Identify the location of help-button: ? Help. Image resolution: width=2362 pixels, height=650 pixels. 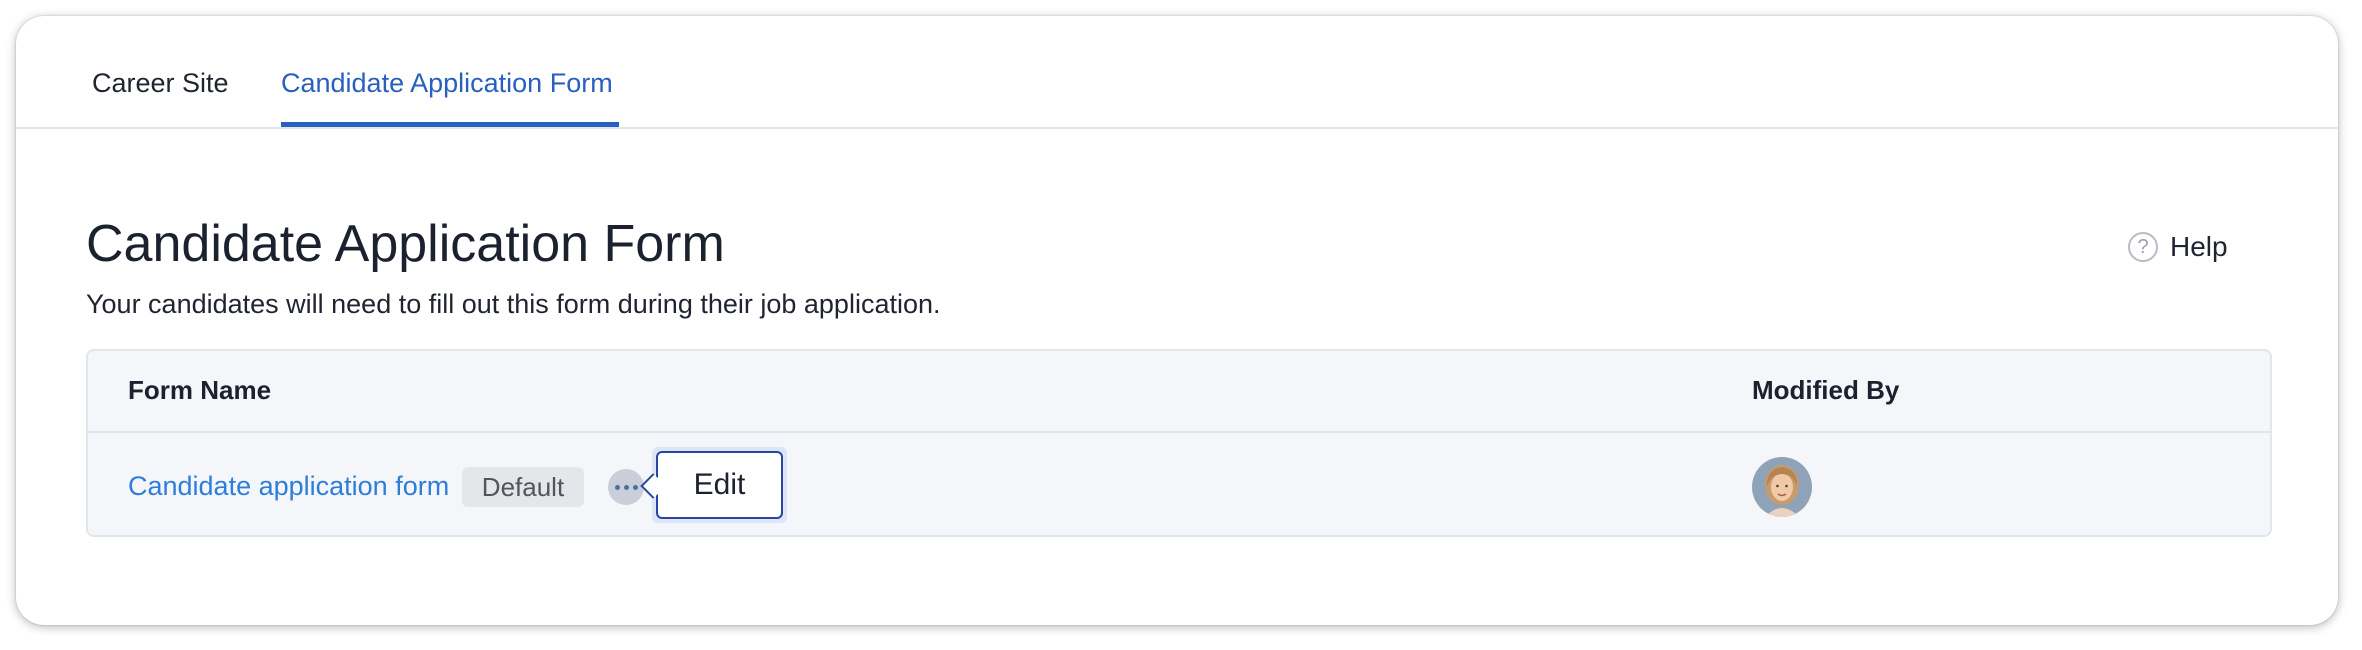
(2178, 247).